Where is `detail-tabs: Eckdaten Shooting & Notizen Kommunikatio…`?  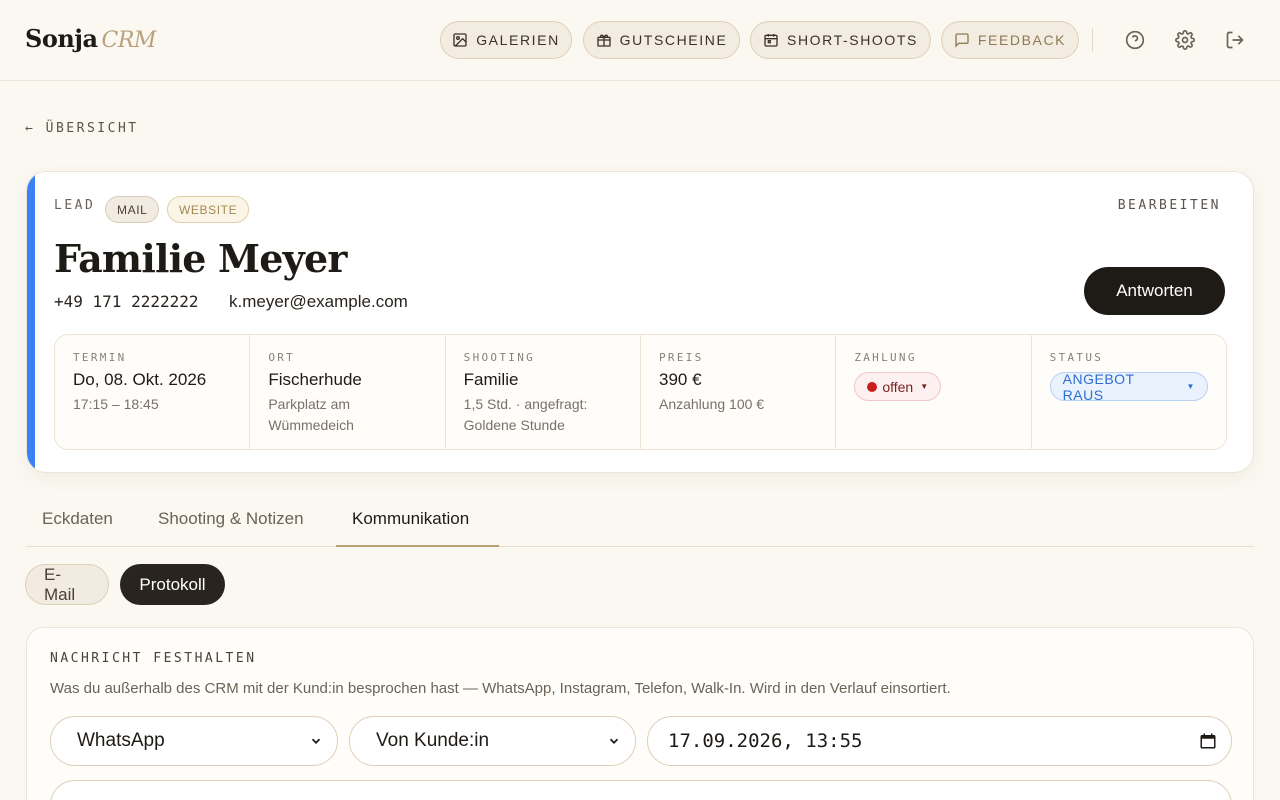 detail-tabs: Eckdaten Shooting & Notizen Kommunikatio… is located at coordinates (640, 523).